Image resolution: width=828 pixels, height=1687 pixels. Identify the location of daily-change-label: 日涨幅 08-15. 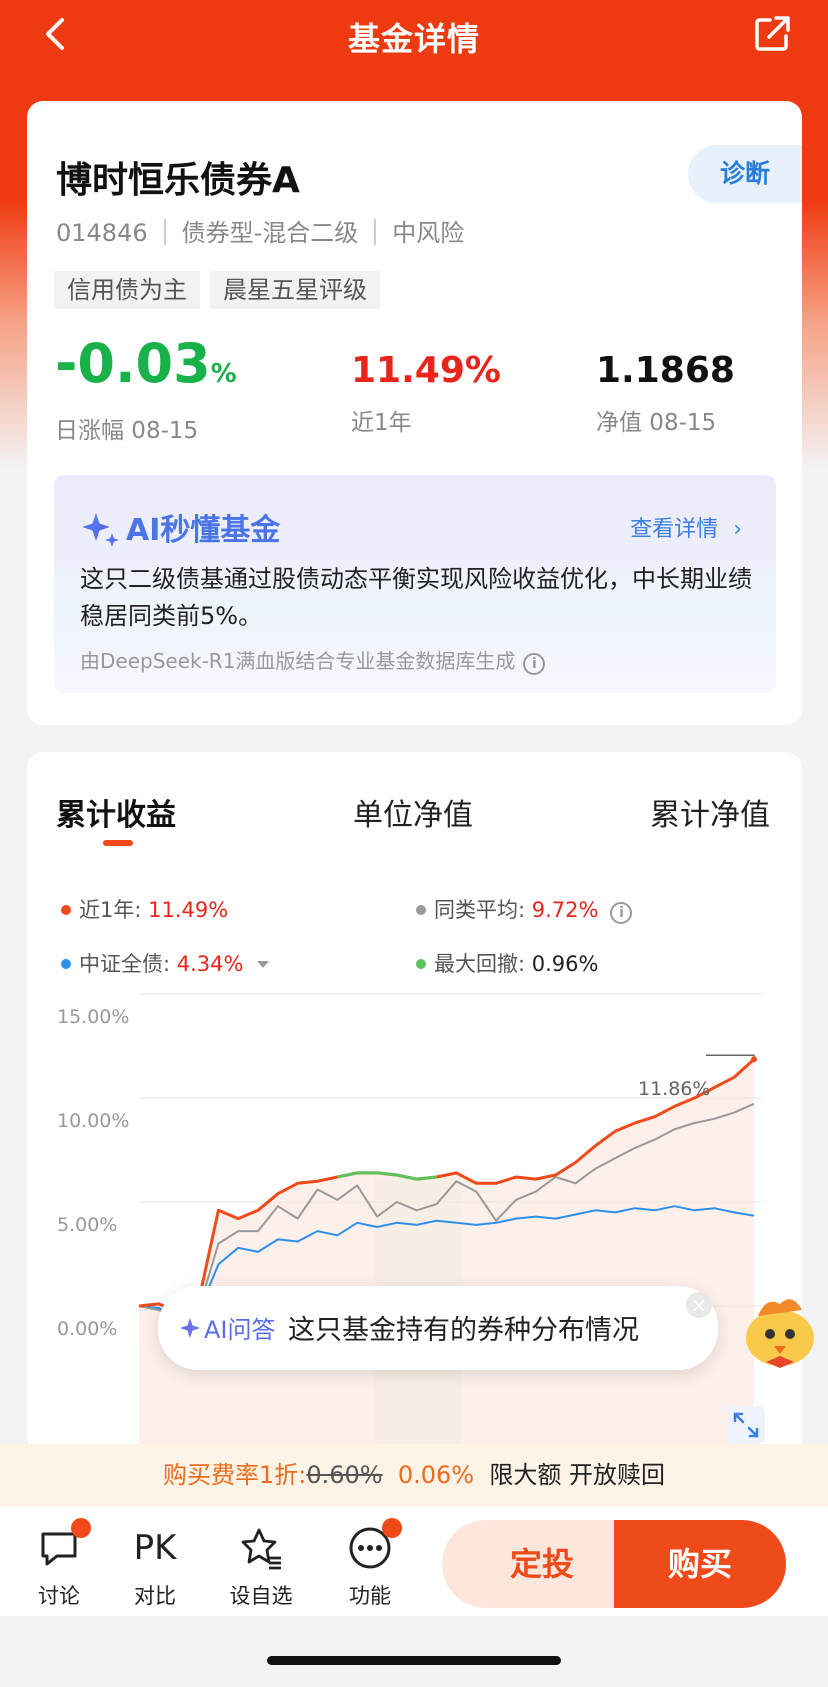
(127, 431).